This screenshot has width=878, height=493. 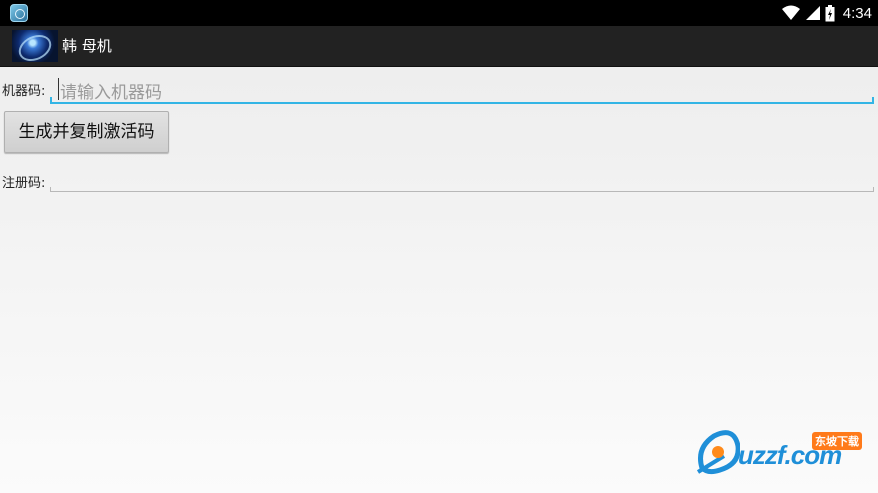 What do you see at coordinates (58, 89) in the screenshot?
I see `text-cursor` at bounding box center [58, 89].